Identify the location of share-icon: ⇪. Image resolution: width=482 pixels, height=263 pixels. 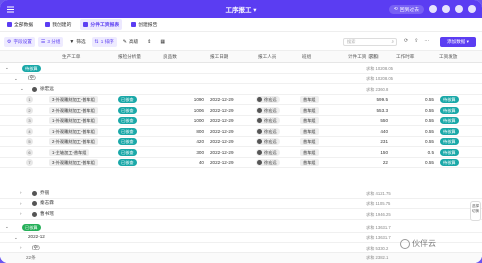
(416, 41).